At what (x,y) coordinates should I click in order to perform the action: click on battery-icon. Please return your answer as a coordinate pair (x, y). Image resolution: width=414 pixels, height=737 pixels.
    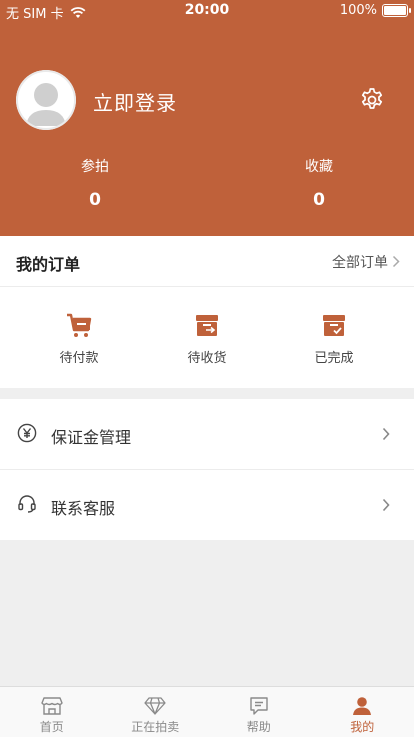
    Looking at the image, I should click on (395, 10).